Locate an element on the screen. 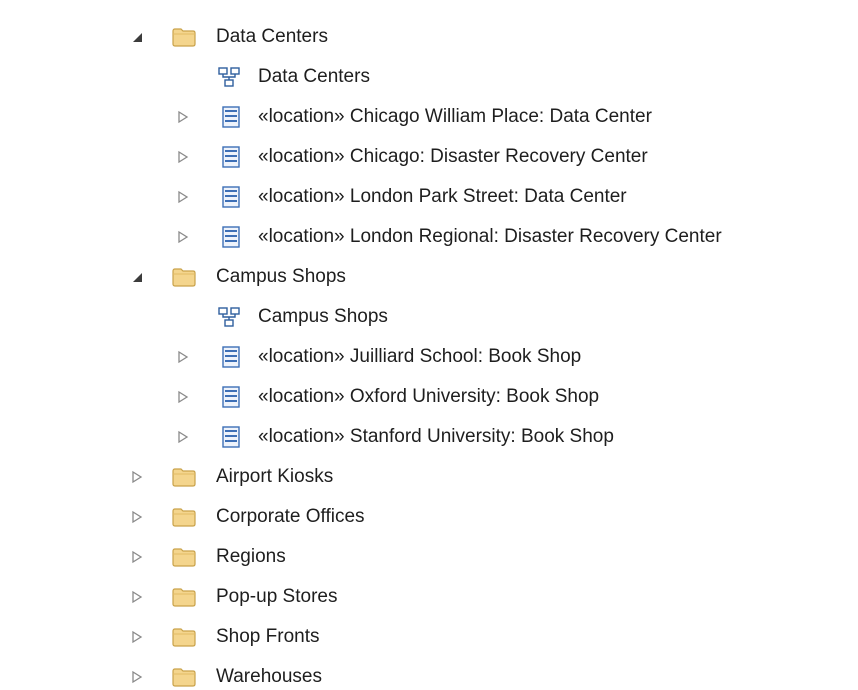 The height and width of the screenshot is (690, 858). tree-folder-row: Regions is located at coordinates (429, 557).